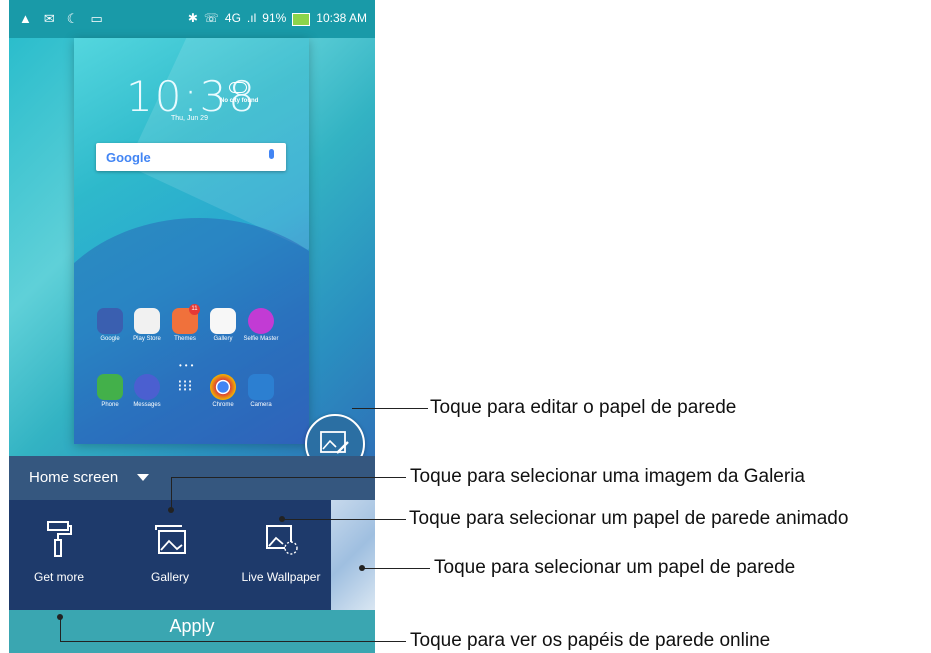 This screenshot has height=653, width=931. What do you see at coordinates (232, 18) in the screenshot?
I see `network-label: 4G` at bounding box center [232, 18].